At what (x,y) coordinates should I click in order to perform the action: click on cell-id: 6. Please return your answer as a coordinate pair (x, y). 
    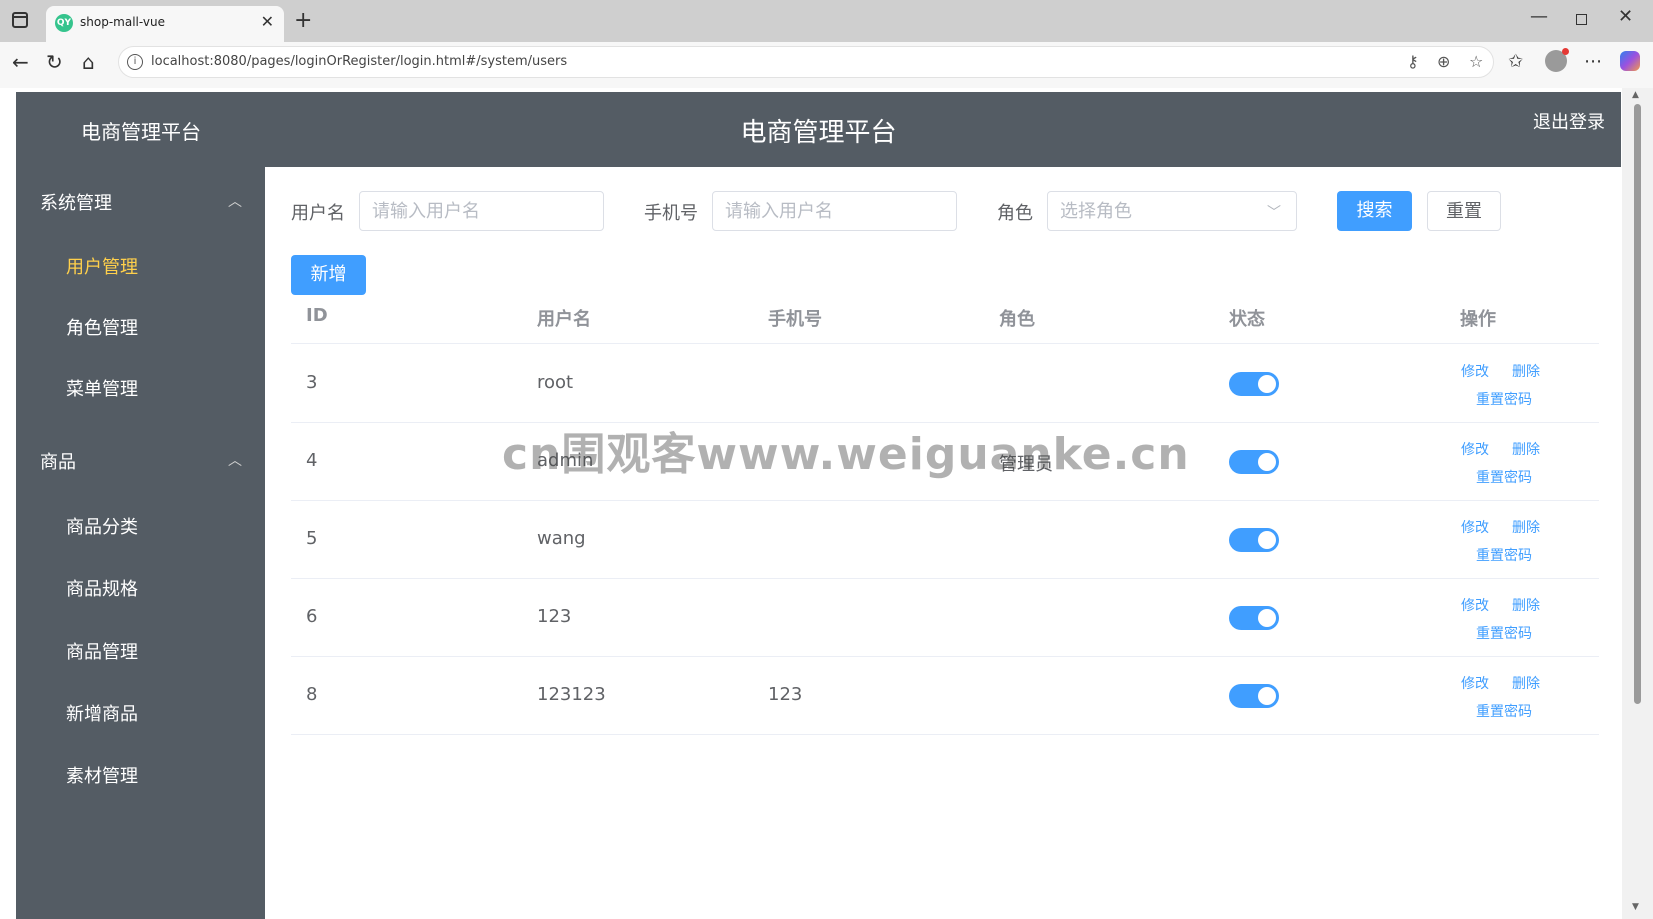
    Looking at the image, I should click on (312, 616).